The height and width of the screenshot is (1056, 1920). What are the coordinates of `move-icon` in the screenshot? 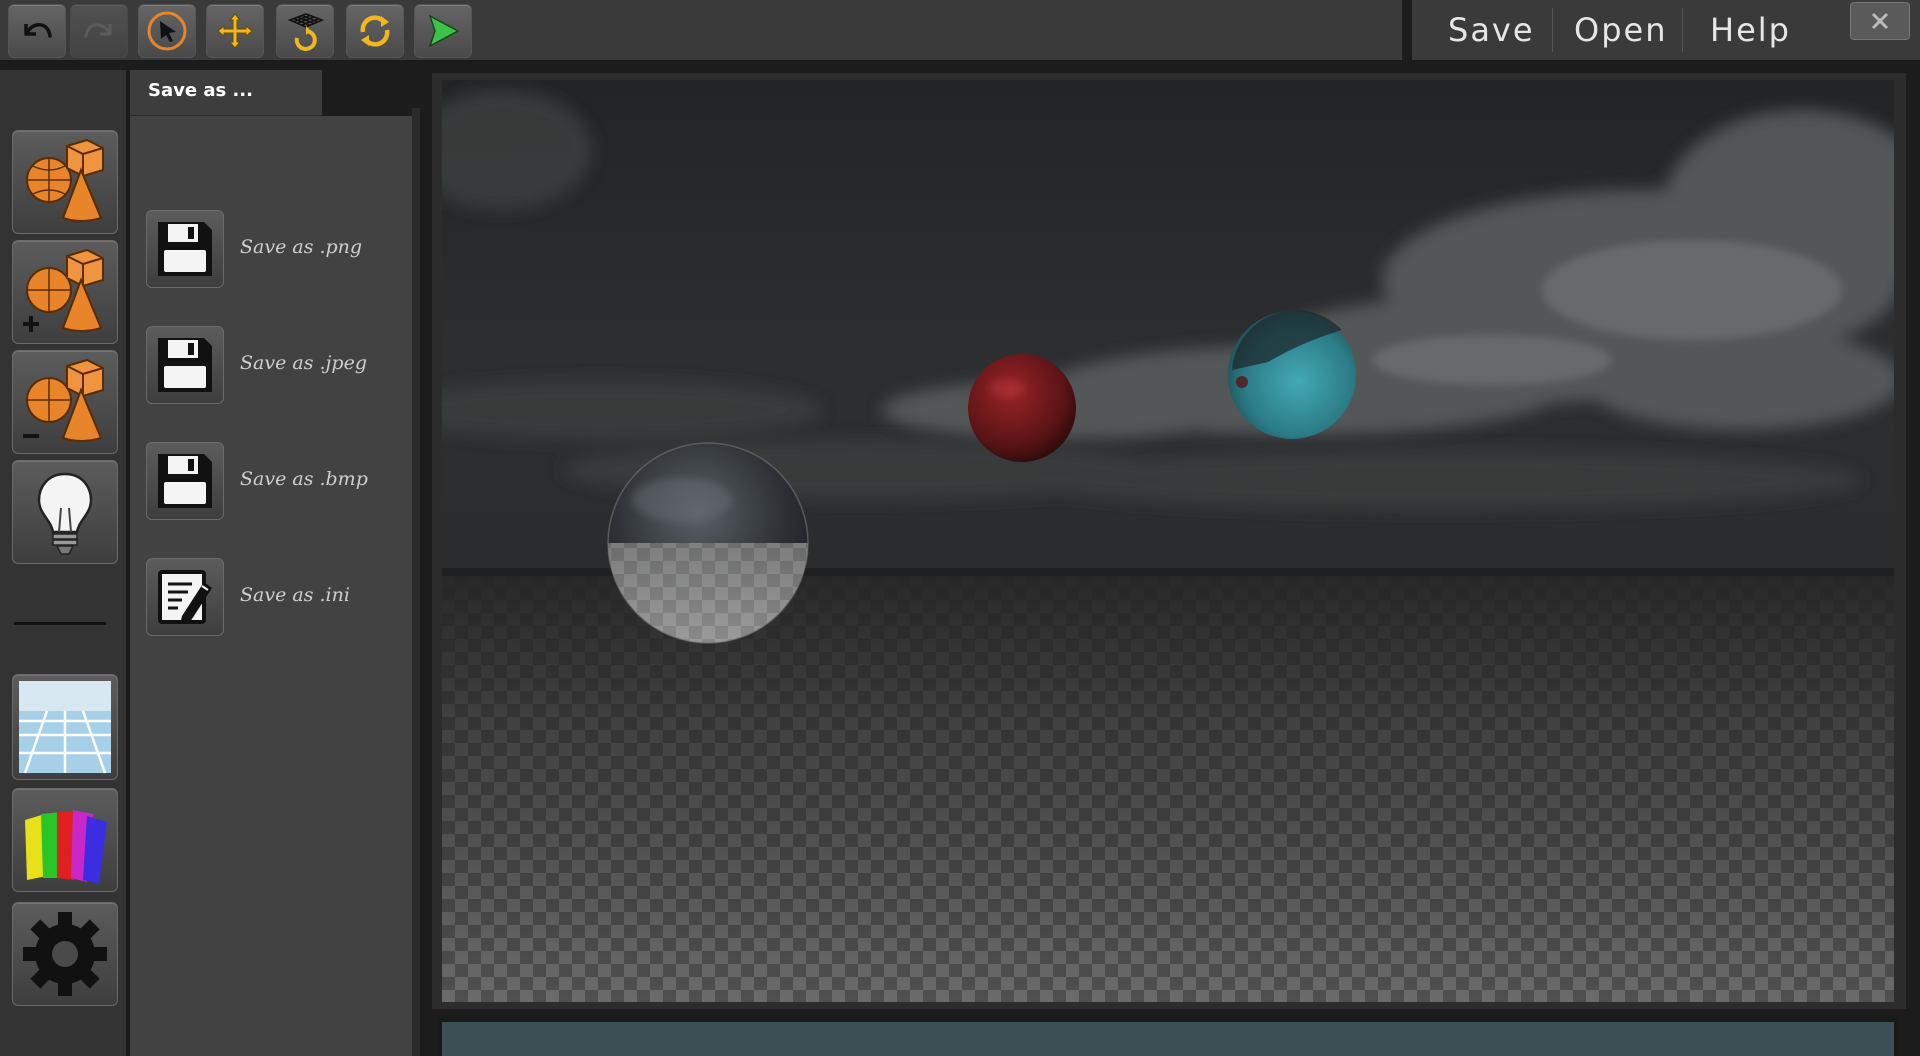 It's located at (235, 31).